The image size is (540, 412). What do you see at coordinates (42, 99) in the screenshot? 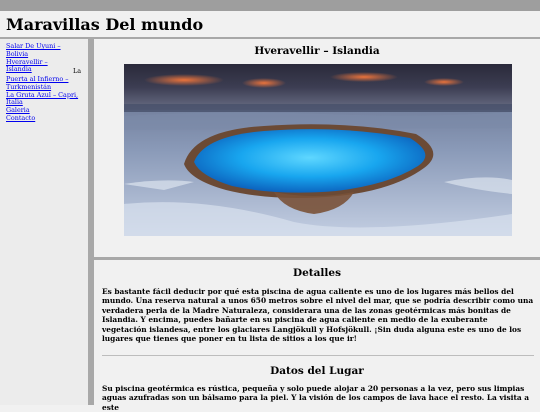
I see `nav-link-gruta-azul: La Gruta Azul – Capri, Italia` at bounding box center [42, 99].